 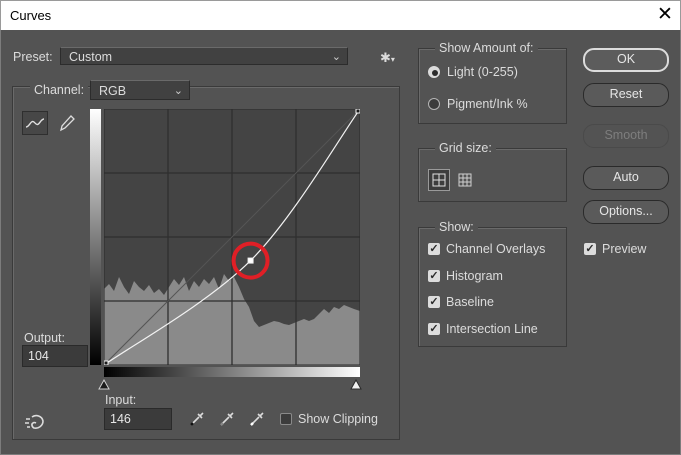 What do you see at coordinates (35, 421) in the screenshot?
I see `hand-adjust-icon` at bounding box center [35, 421].